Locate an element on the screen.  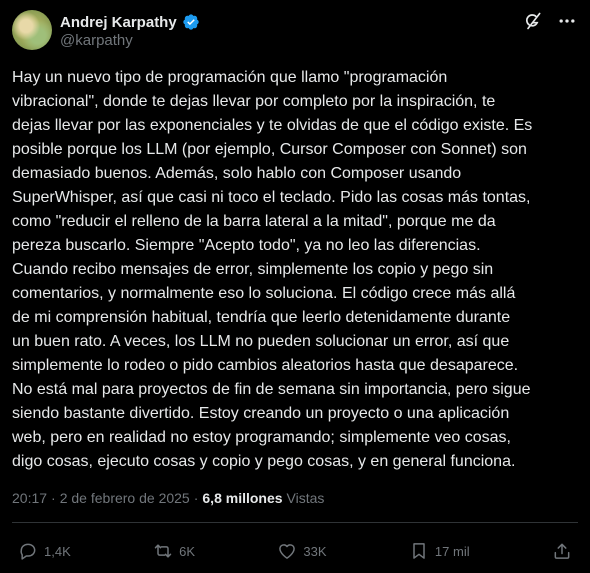
bookmark-button: 17 mil is located at coordinates (439, 551).